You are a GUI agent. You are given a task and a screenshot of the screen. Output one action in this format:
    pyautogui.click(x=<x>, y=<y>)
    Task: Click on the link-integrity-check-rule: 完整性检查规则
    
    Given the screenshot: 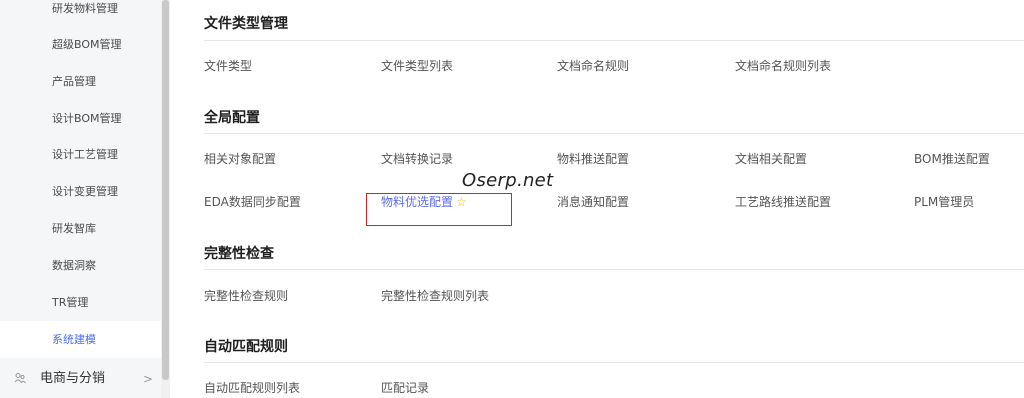 What is the action you would take?
    pyautogui.click(x=246, y=295)
    